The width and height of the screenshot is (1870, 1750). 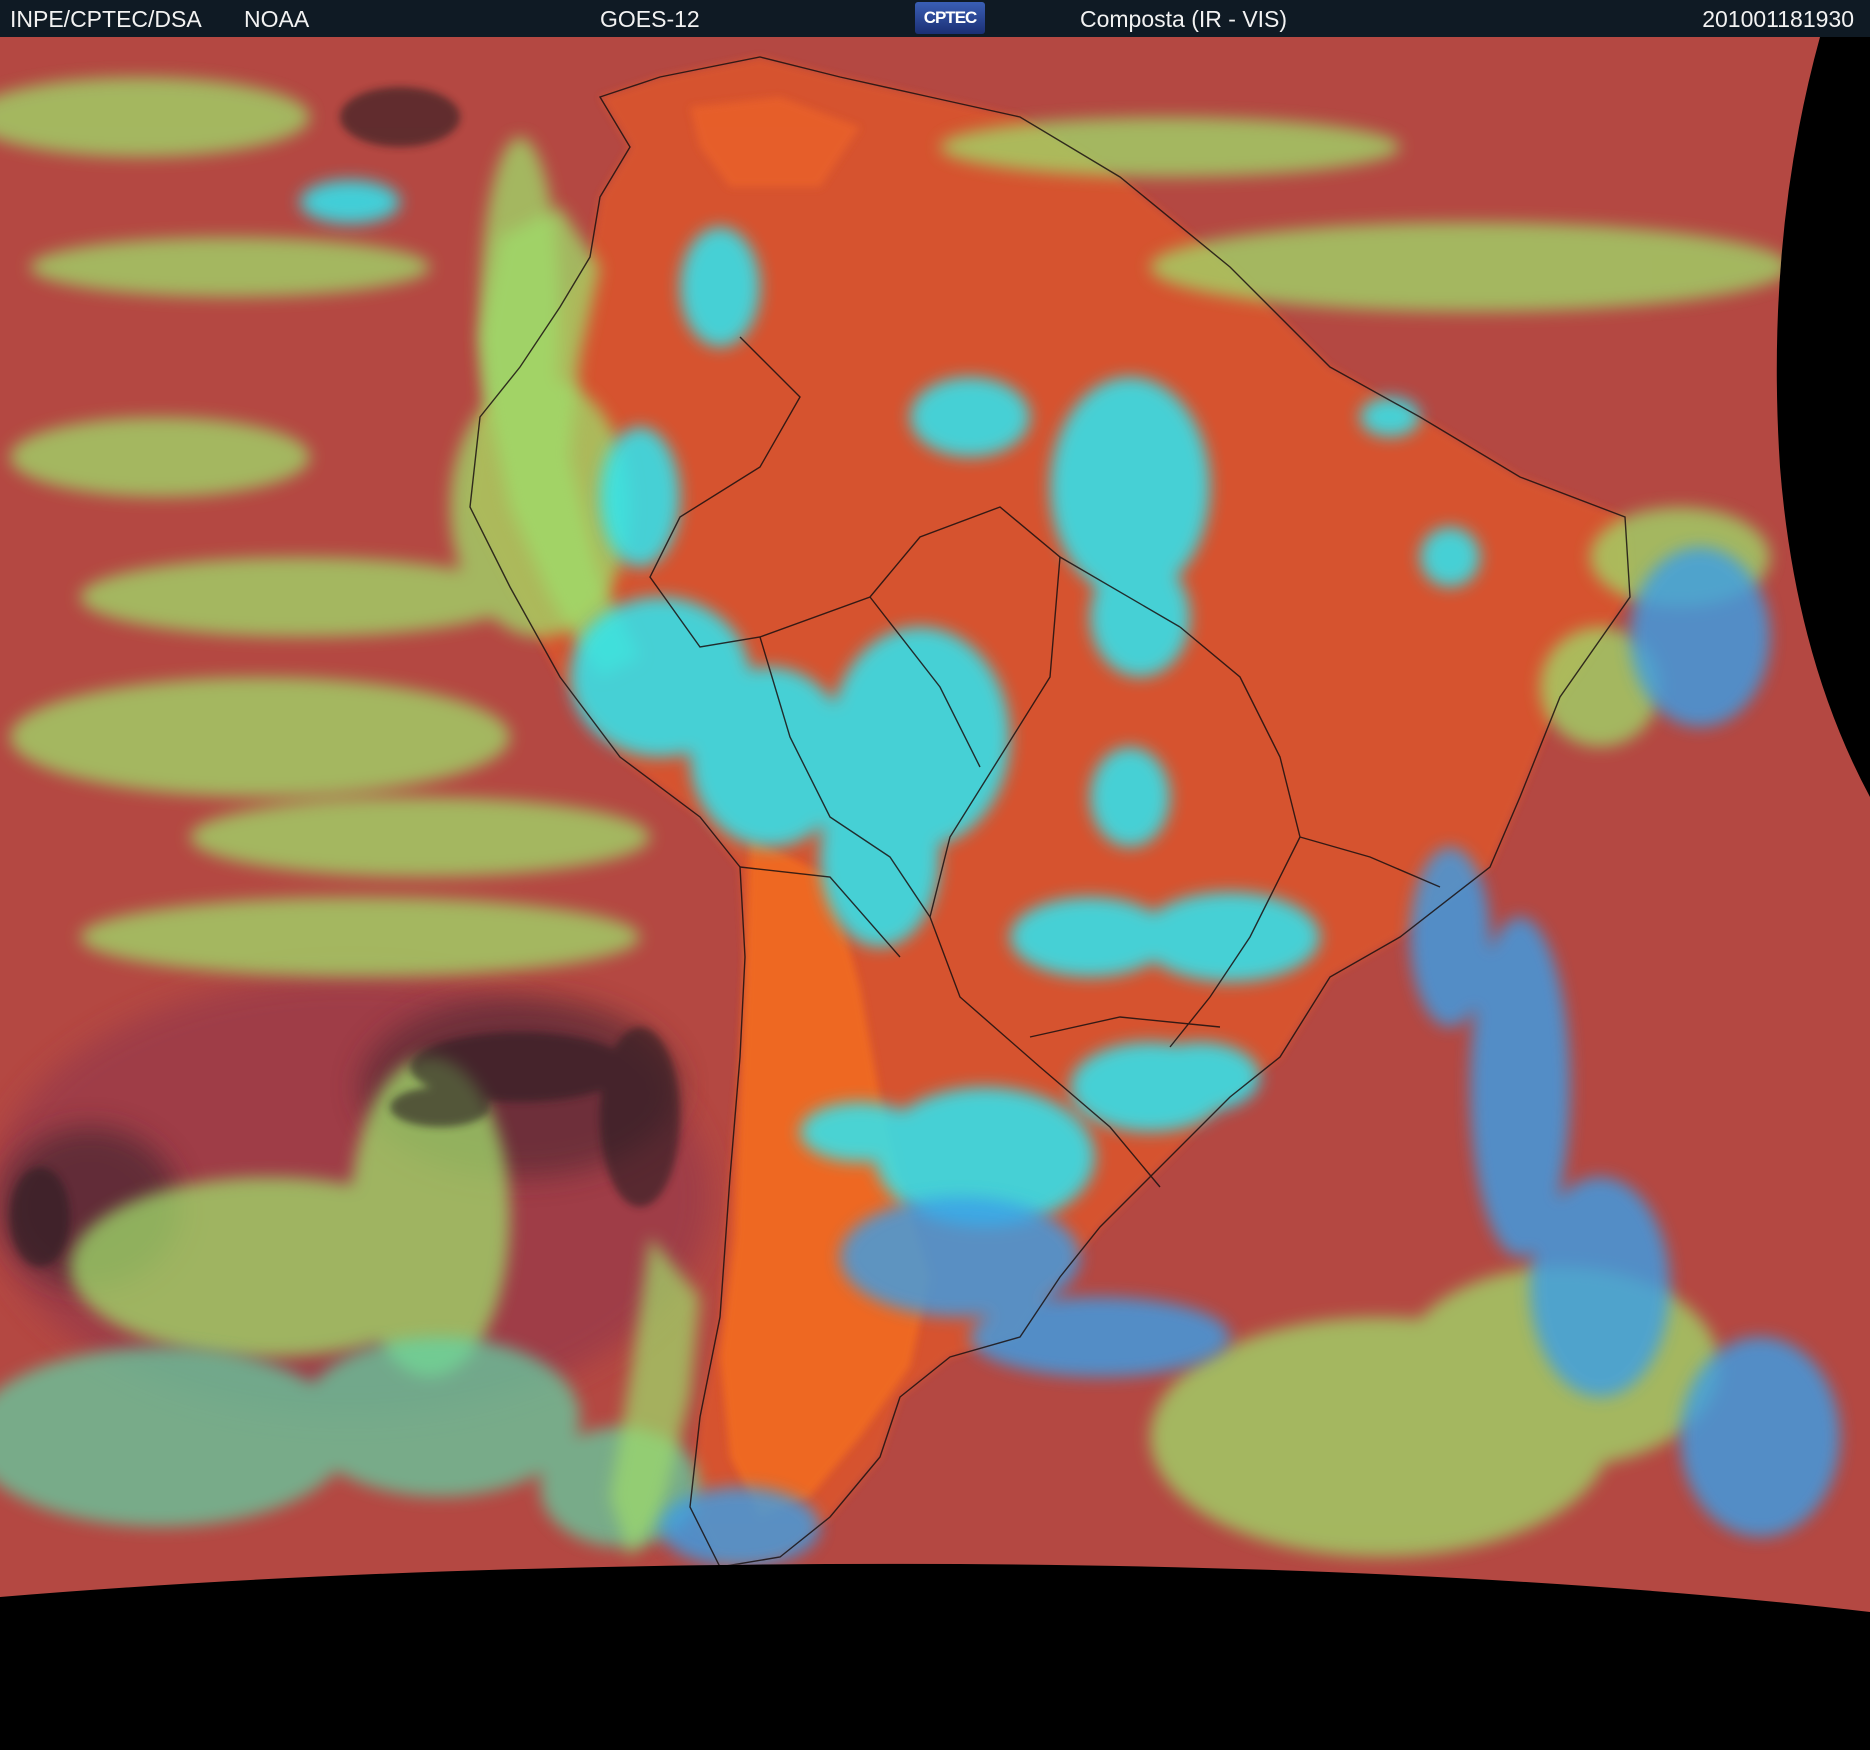 I want to click on timestamp-label: 201001181930, so click(x=1778, y=19).